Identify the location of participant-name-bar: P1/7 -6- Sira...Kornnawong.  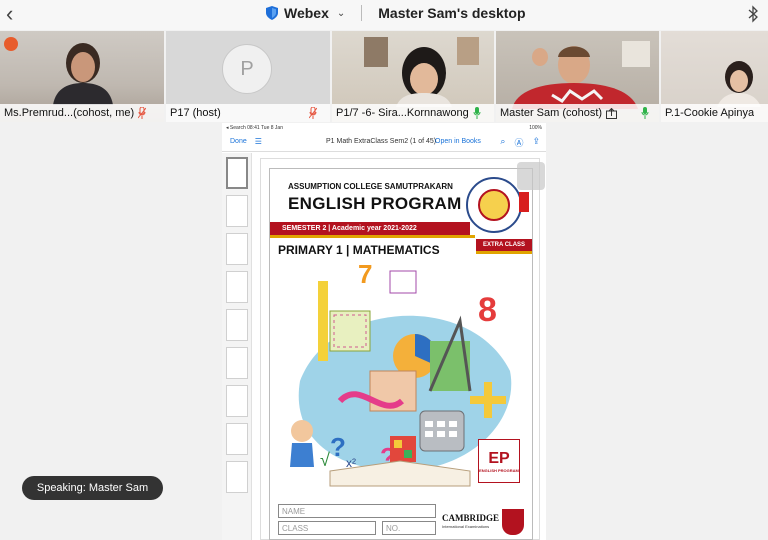
(413, 113).